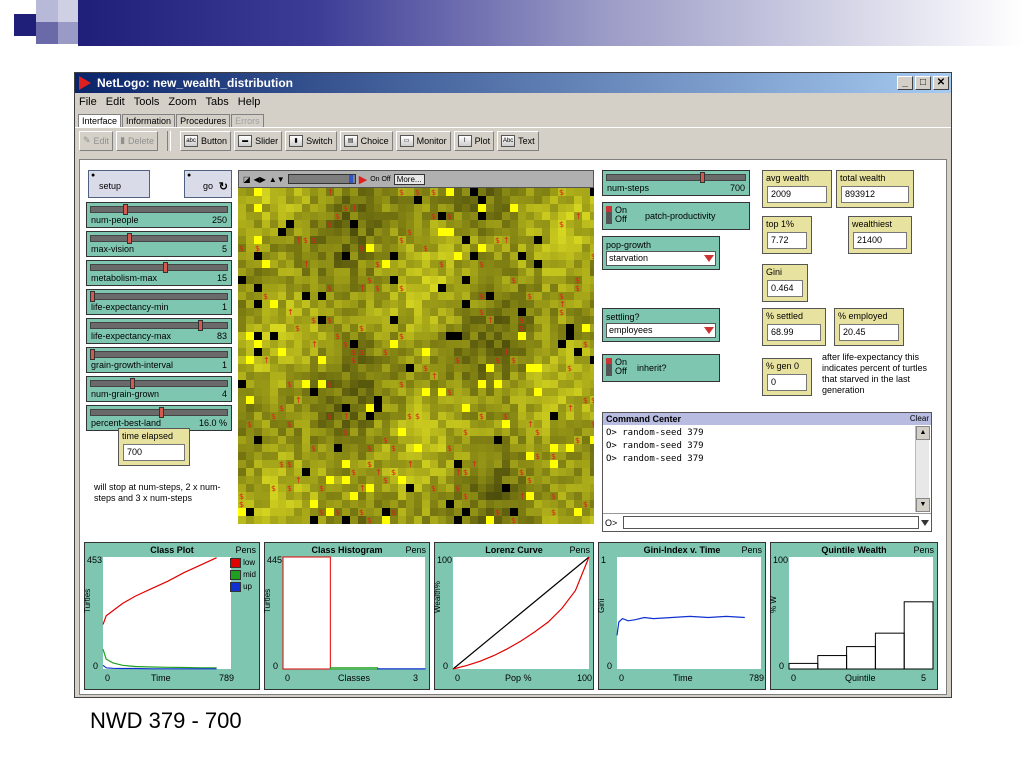  Describe the element at coordinates (366, 140) in the screenshot. I see `add-choice-tool: ▤ Choice` at that location.